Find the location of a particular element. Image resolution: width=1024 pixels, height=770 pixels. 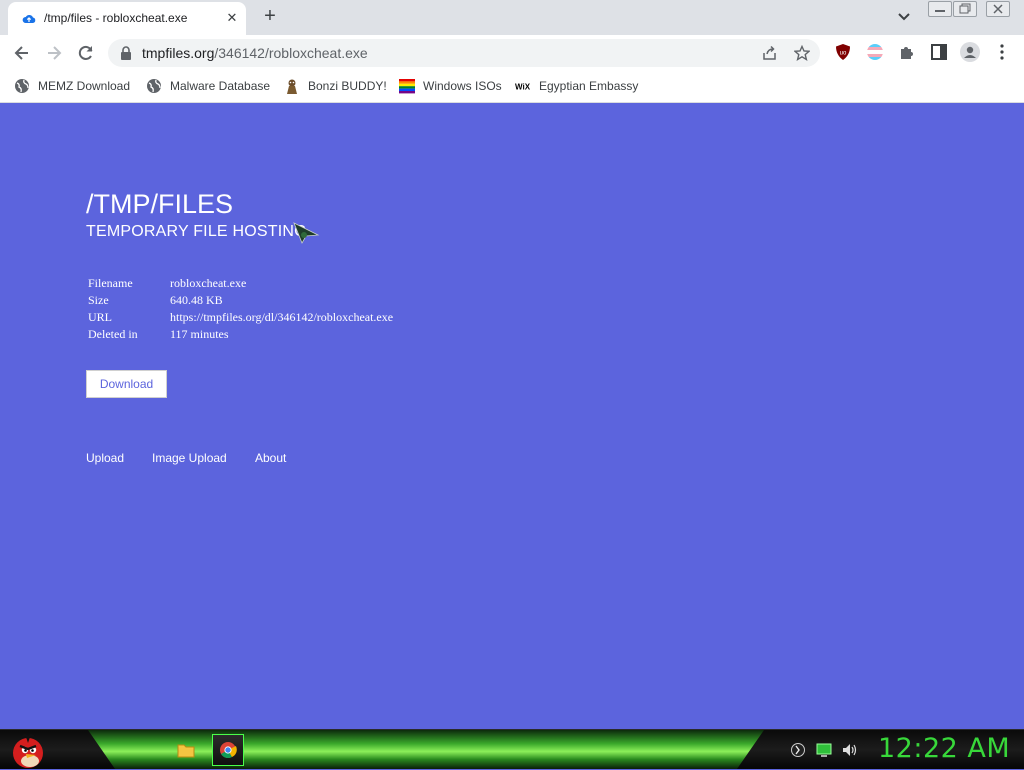

chevron-down-icon is located at coordinates (904, 17).